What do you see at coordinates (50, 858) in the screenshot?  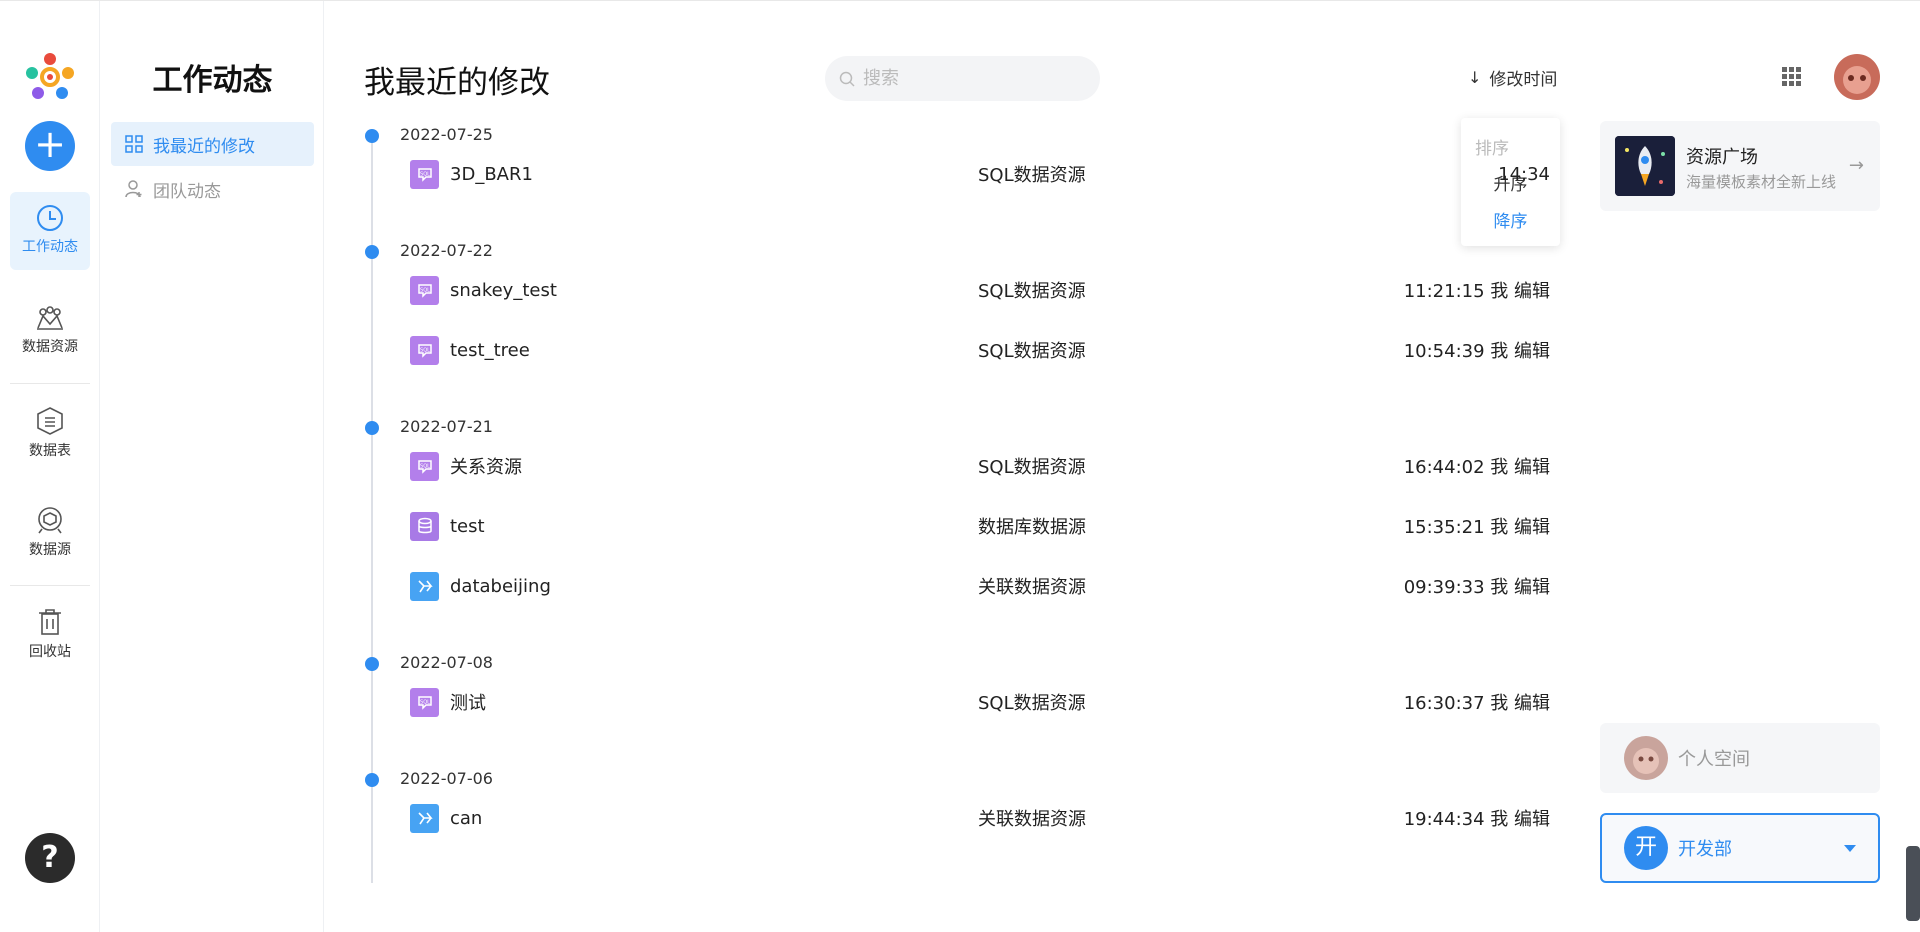 I see `help-button: ?` at bounding box center [50, 858].